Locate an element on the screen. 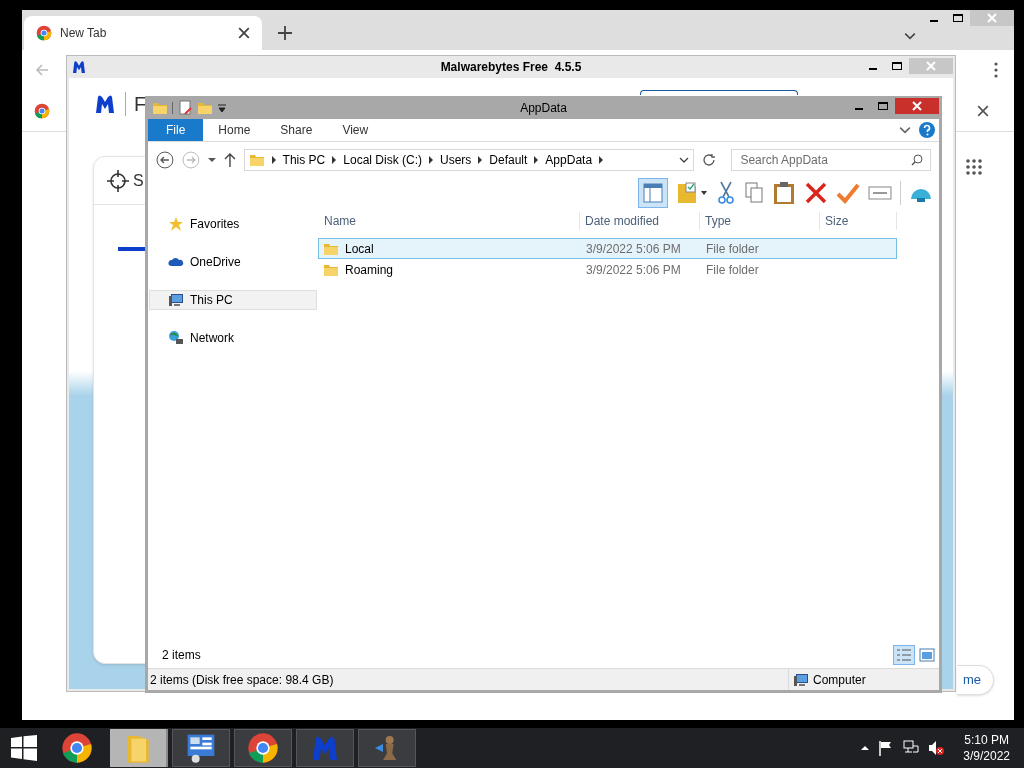 Image resolution: width=1024 pixels, height=768 pixels. refresh-icon is located at coordinates (708, 160).